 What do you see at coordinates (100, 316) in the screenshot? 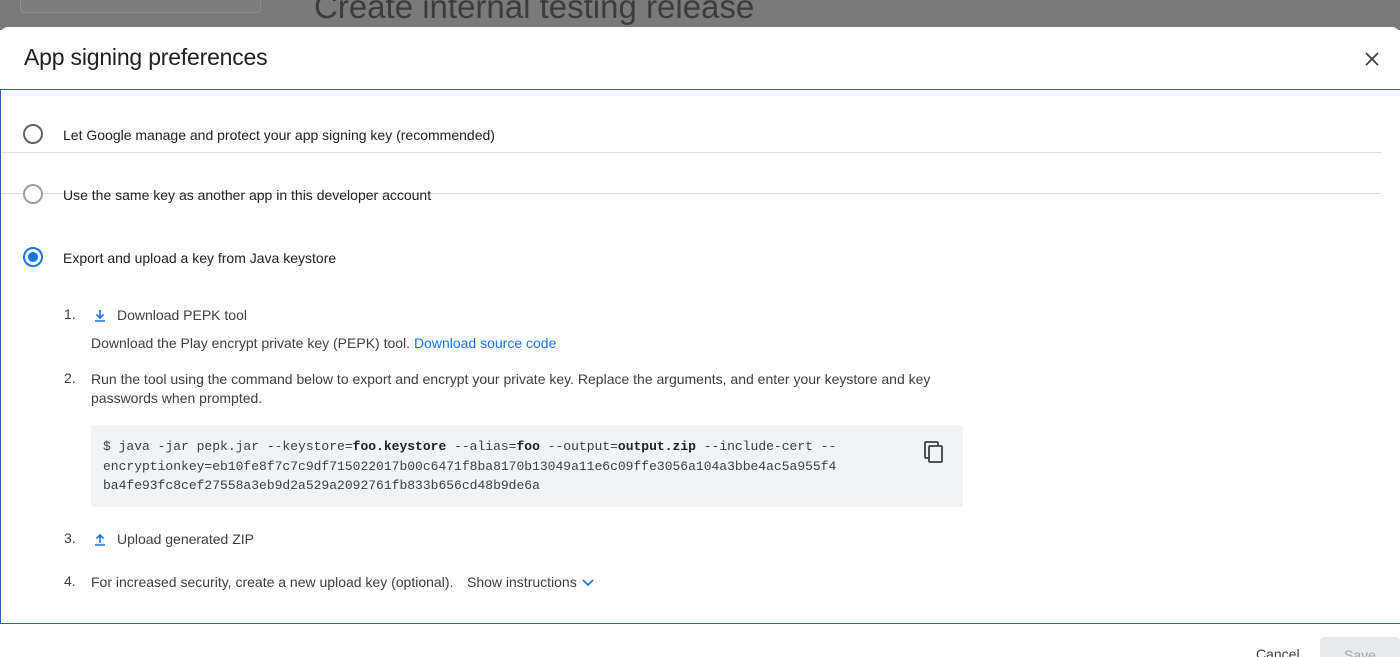
I see `download-icon` at bounding box center [100, 316].